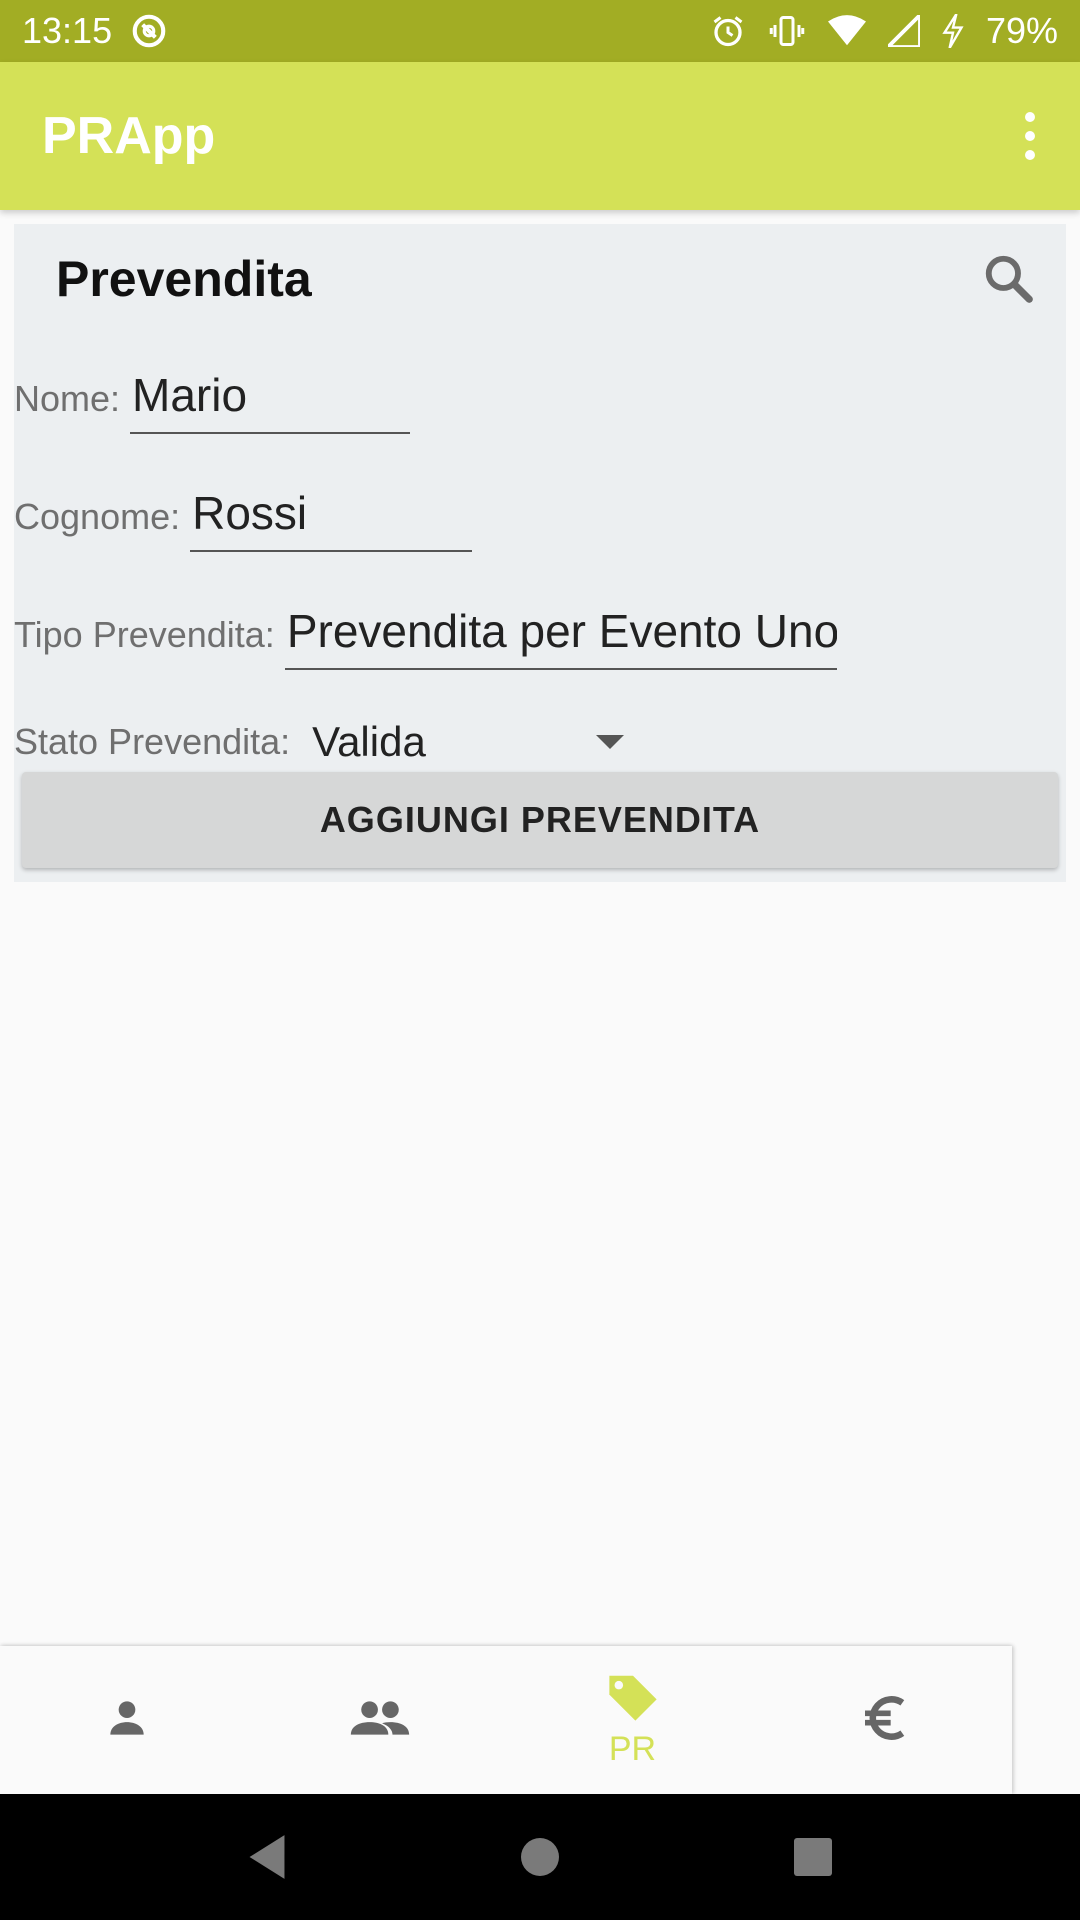  I want to click on bottom-nav: PR, so click(506, 1720).